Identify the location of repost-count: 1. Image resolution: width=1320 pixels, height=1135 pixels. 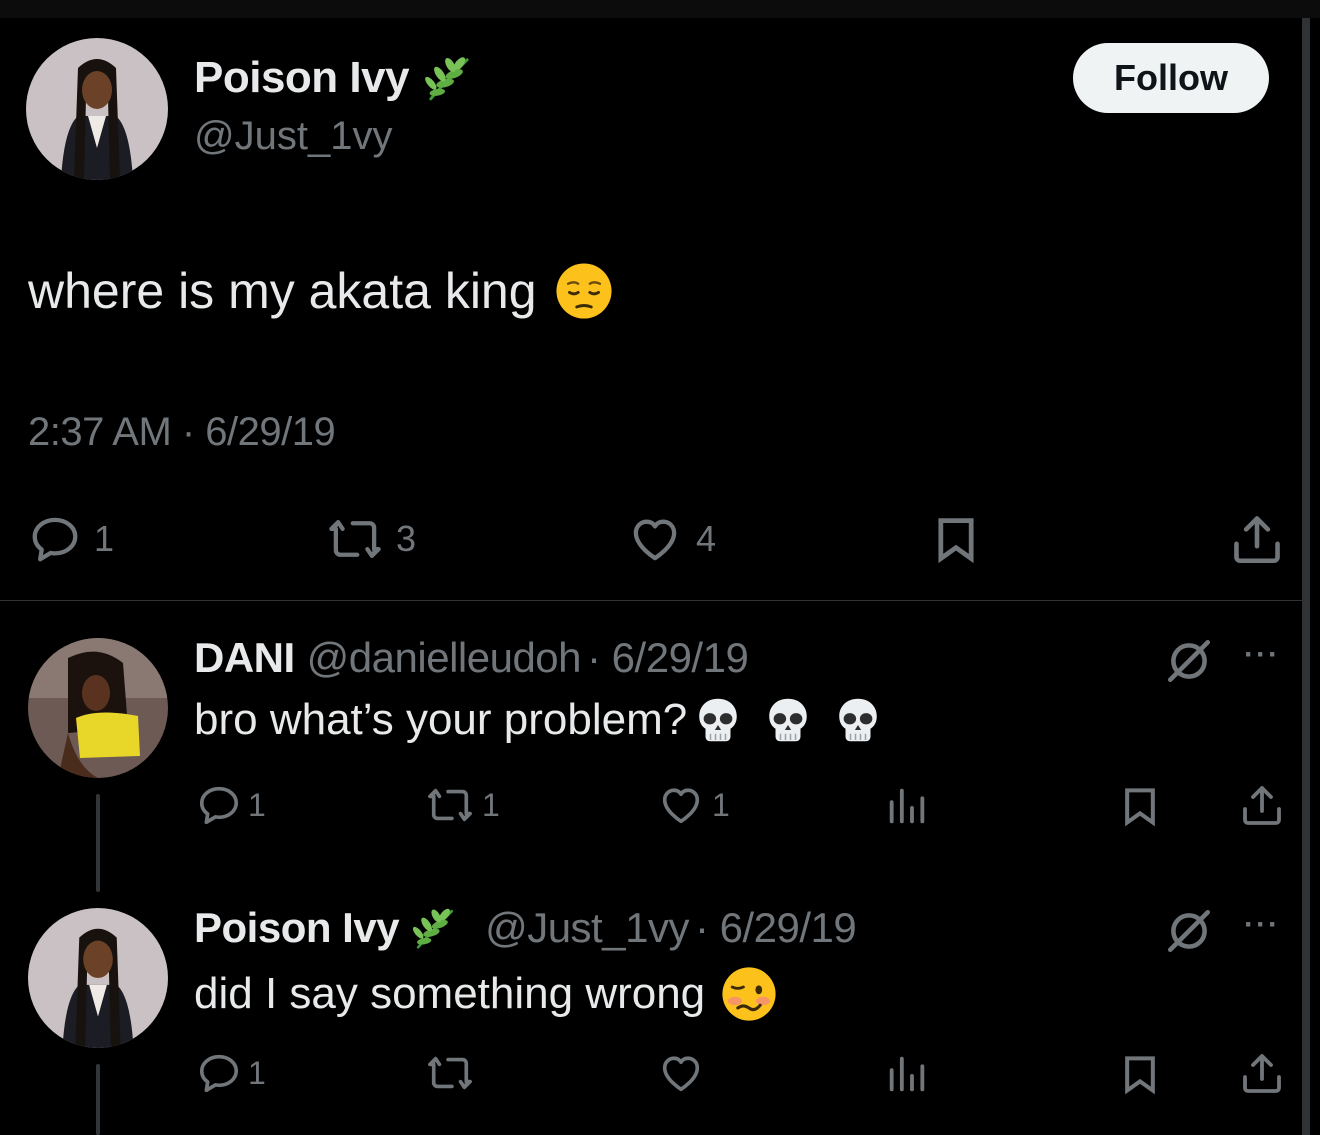
(491, 804).